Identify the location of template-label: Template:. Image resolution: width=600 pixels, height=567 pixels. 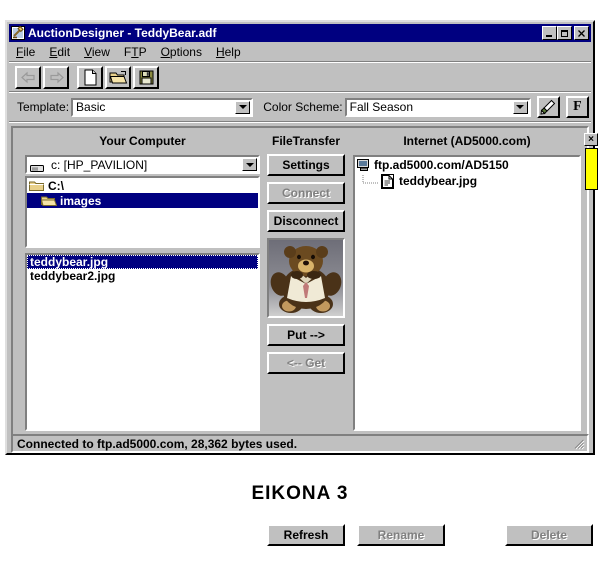
(43, 107).